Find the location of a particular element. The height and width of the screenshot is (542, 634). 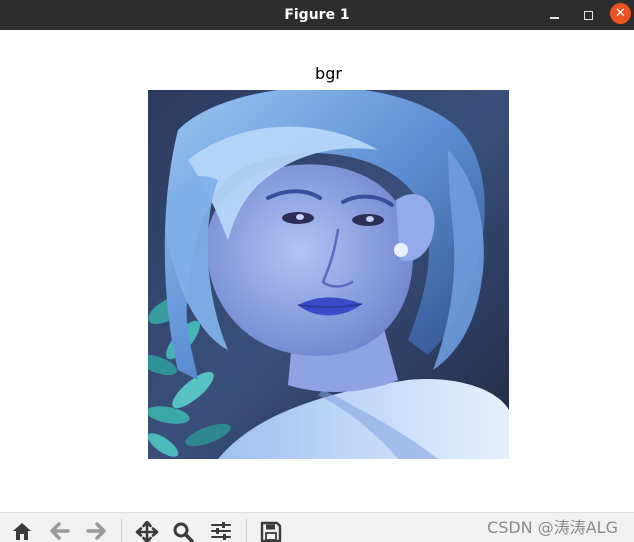

axes-title: bgr is located at coordinates (328, 73).